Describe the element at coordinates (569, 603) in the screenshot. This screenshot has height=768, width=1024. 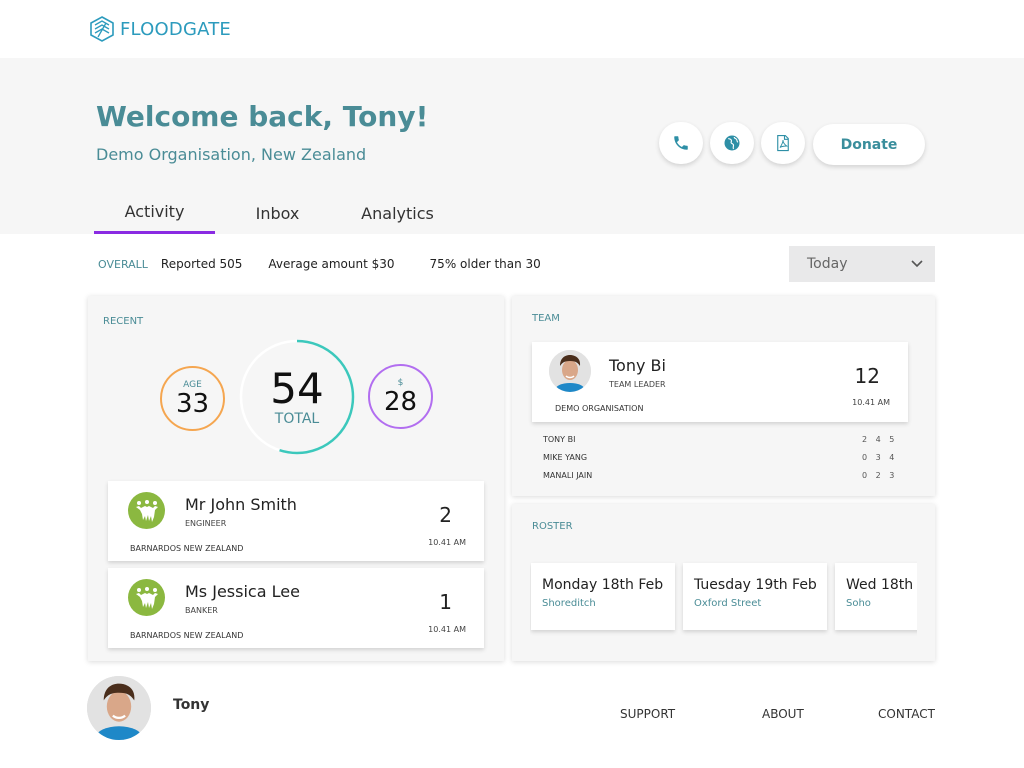
I see `roster-location: Shoreditch` at that location.